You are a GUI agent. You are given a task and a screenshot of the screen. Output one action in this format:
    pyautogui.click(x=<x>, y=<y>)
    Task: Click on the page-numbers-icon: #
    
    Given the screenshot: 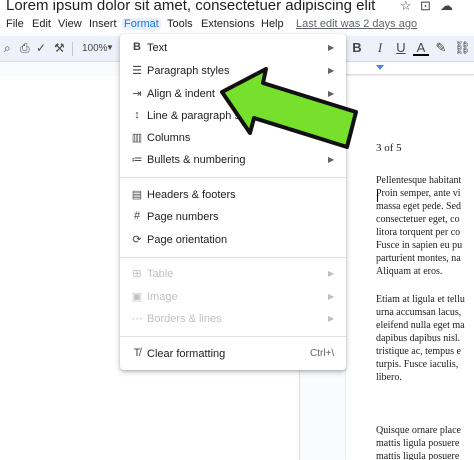 What is the action you would take?
    pyautogui.click(x=137, y=216)
    